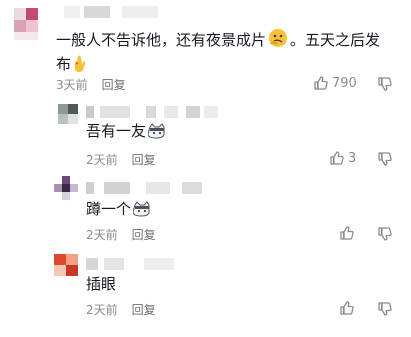 Image resolution: width=411 pixels, height=337 pixels. Describe the element at coordinates (101, 284) in the screenshot. I see `comment-text: 插眼` at that location.